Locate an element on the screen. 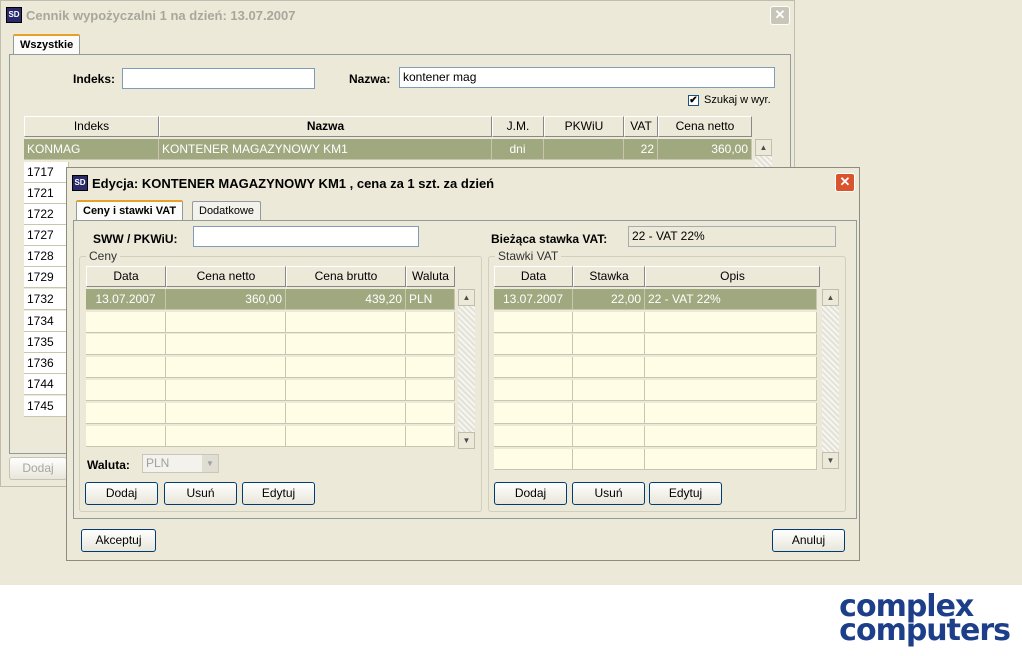 The image size is (1022, 656). price-row-data: 13.07.2007 is located at coordinates (126, 299).